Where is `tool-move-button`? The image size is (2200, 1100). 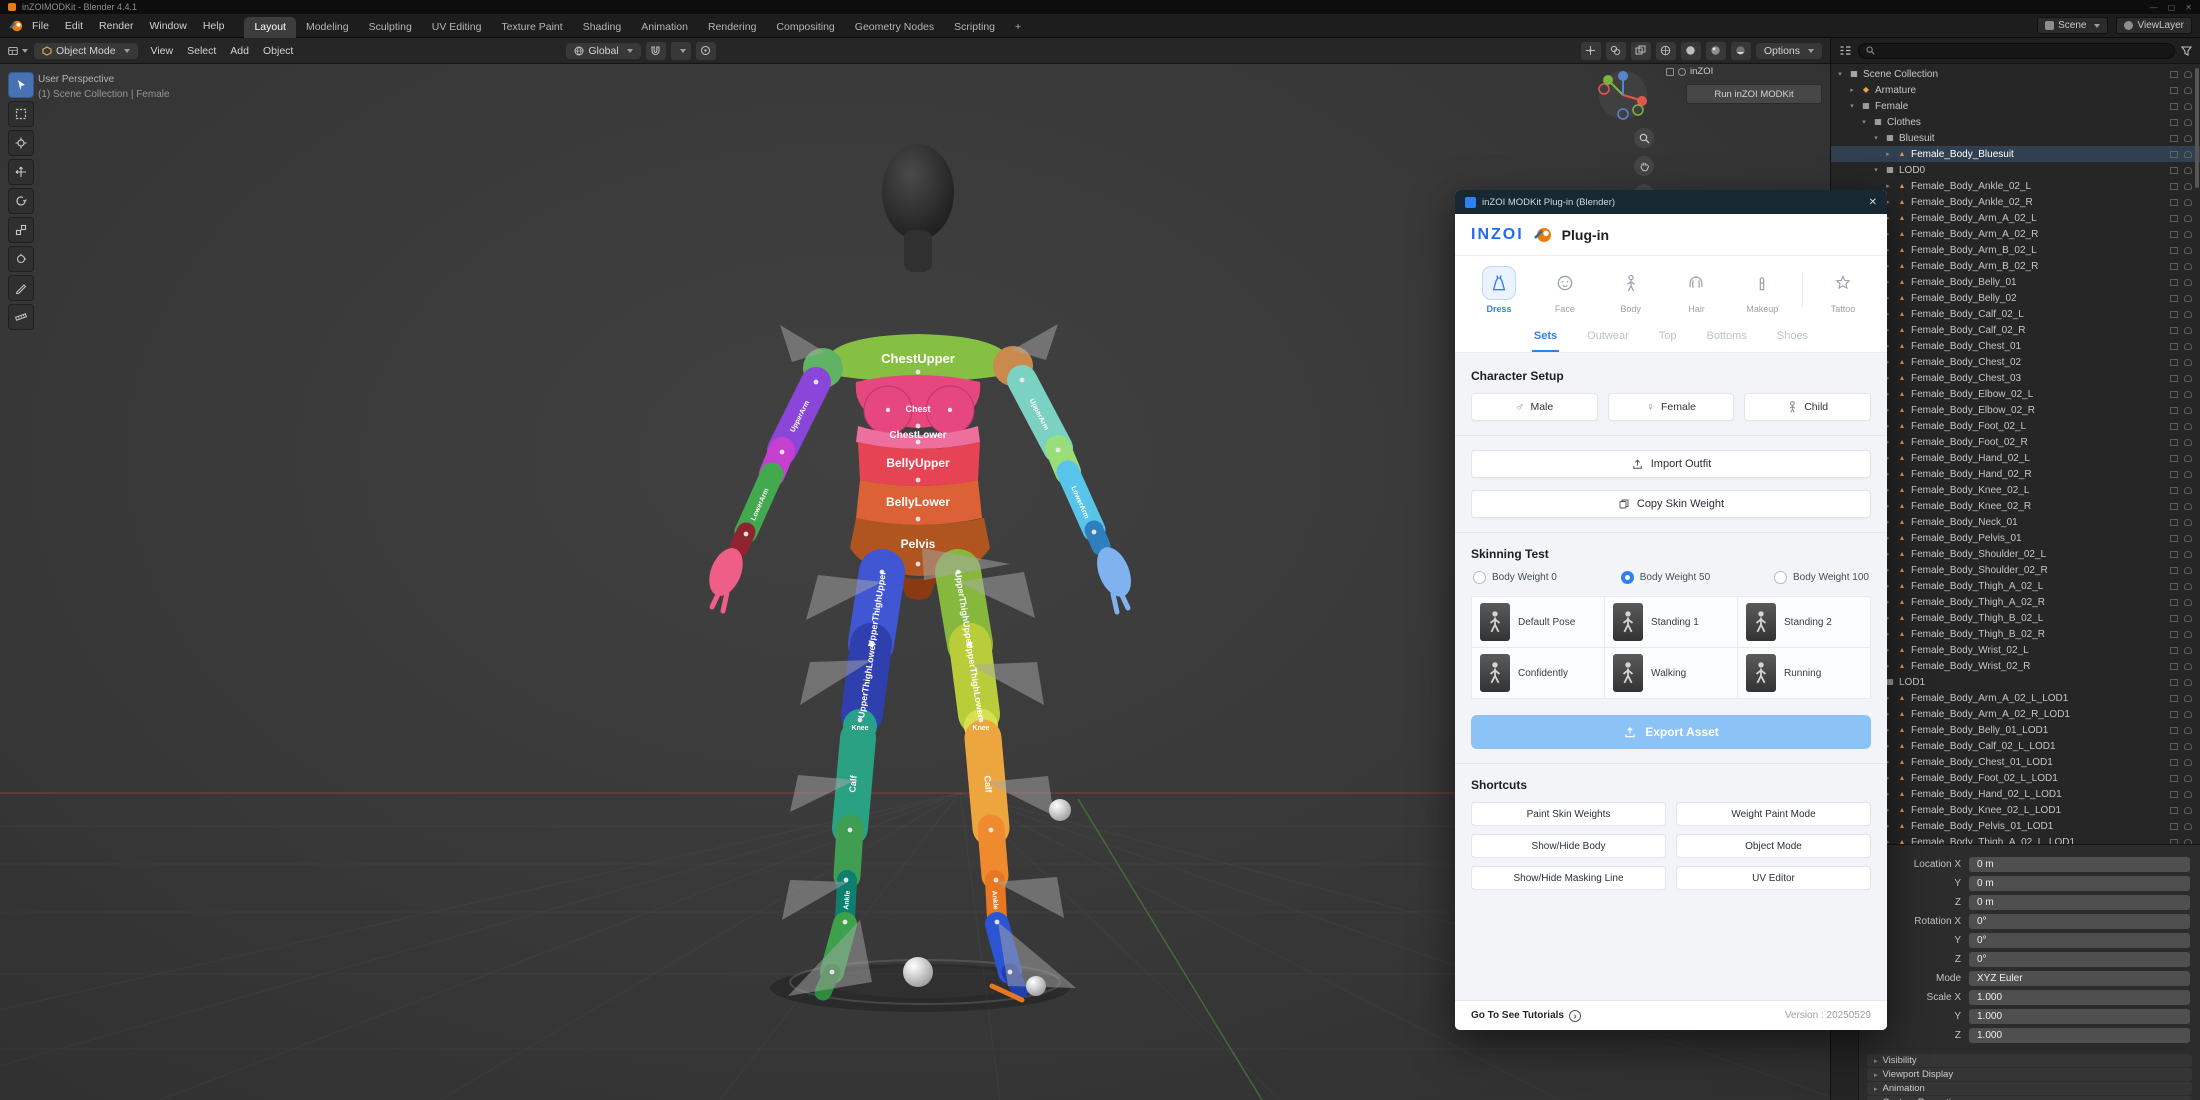
tool-move-button is located at coordinates (21, 172).